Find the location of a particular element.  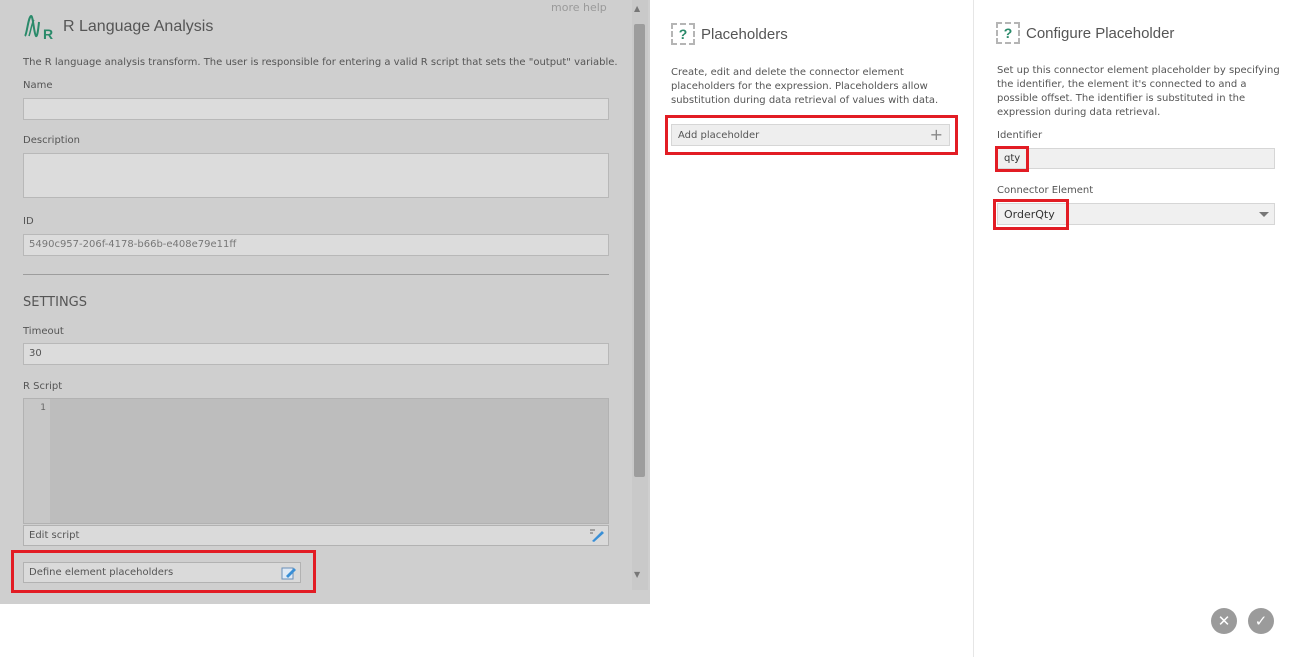

chevron-down-icon is located at coordinates (1264, 214).